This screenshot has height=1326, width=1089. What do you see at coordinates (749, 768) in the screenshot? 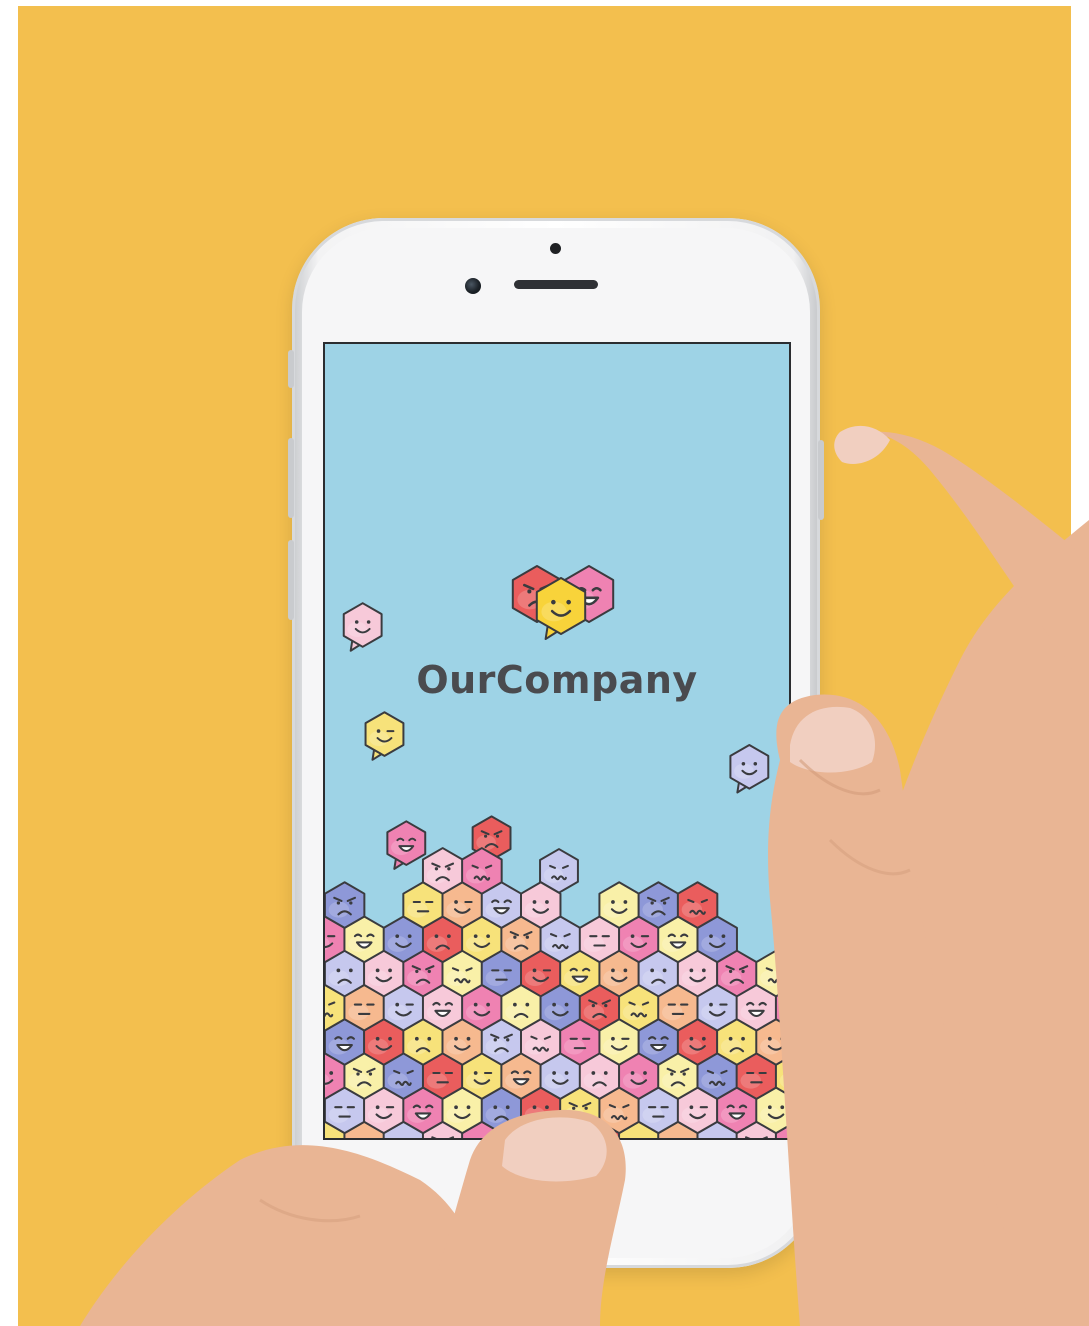
I see `grey-smile-bubble-icon` at bounding box center [749, 768].